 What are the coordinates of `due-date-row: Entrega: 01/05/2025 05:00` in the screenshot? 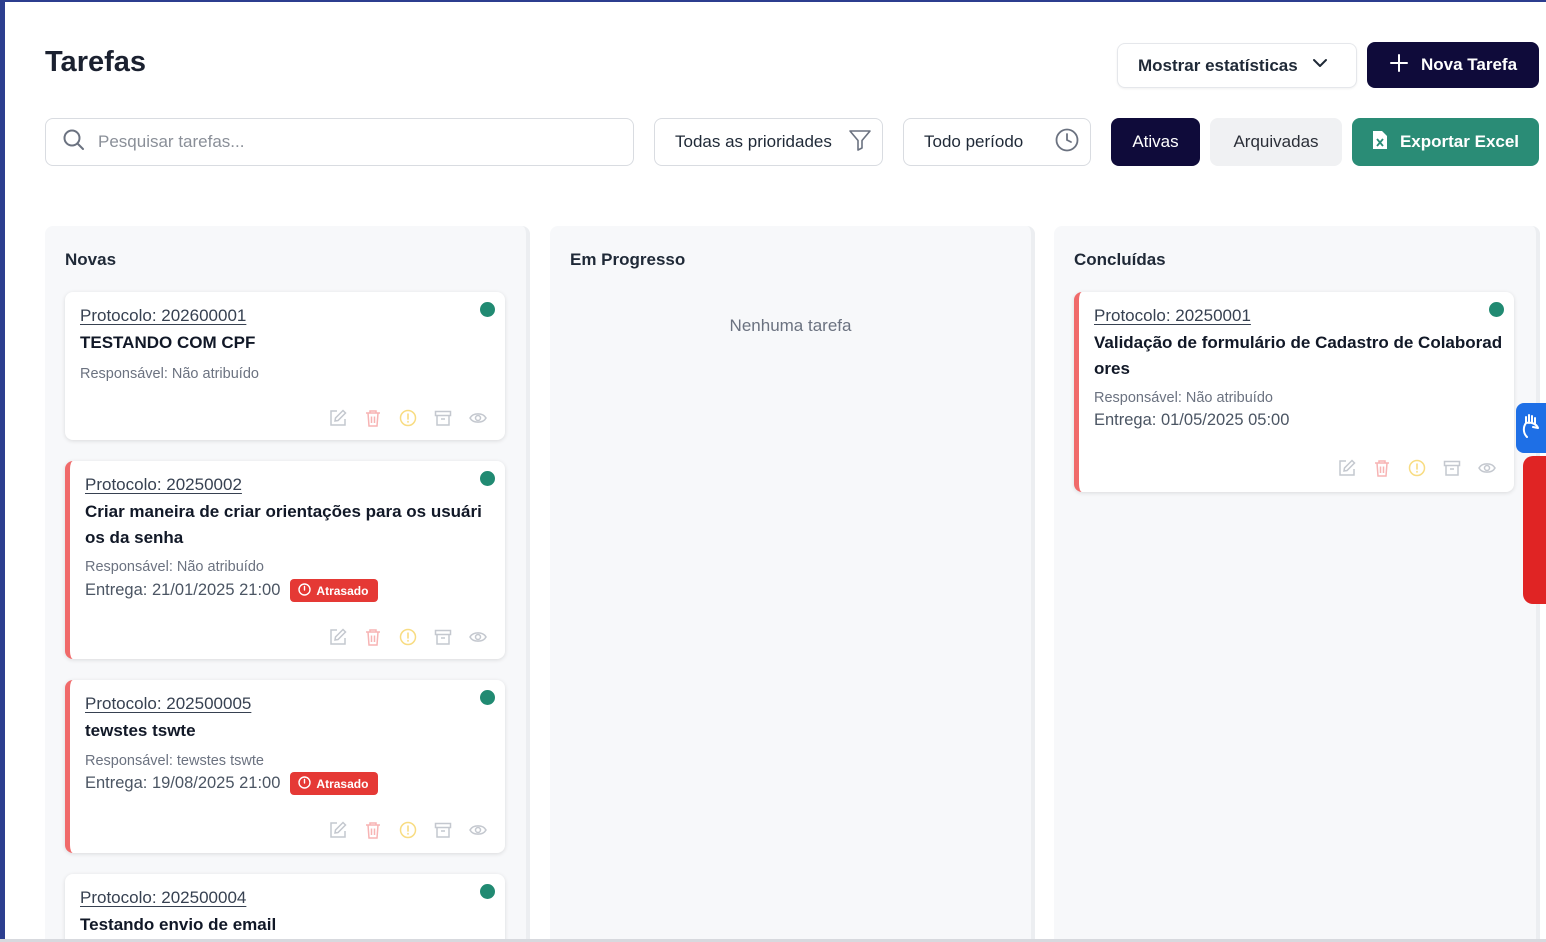 It's located at (1191, 420).